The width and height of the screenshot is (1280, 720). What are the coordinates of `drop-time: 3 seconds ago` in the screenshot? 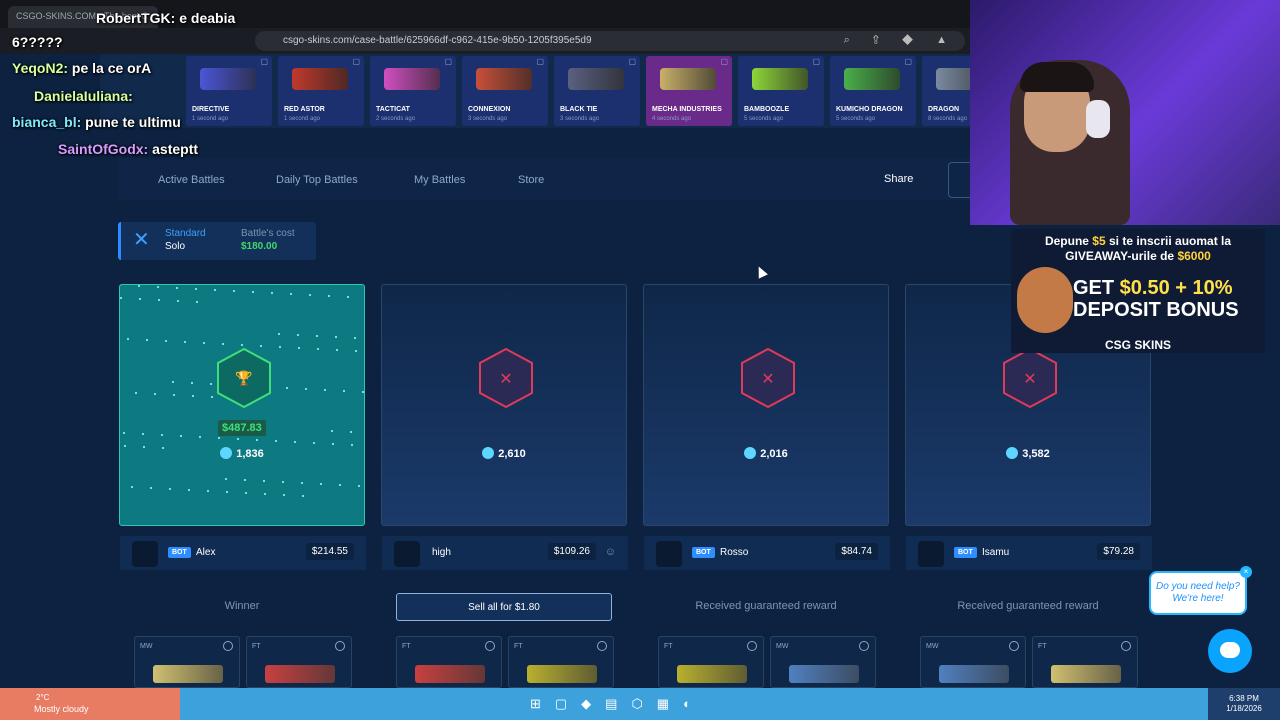 It's located at (488, 119).